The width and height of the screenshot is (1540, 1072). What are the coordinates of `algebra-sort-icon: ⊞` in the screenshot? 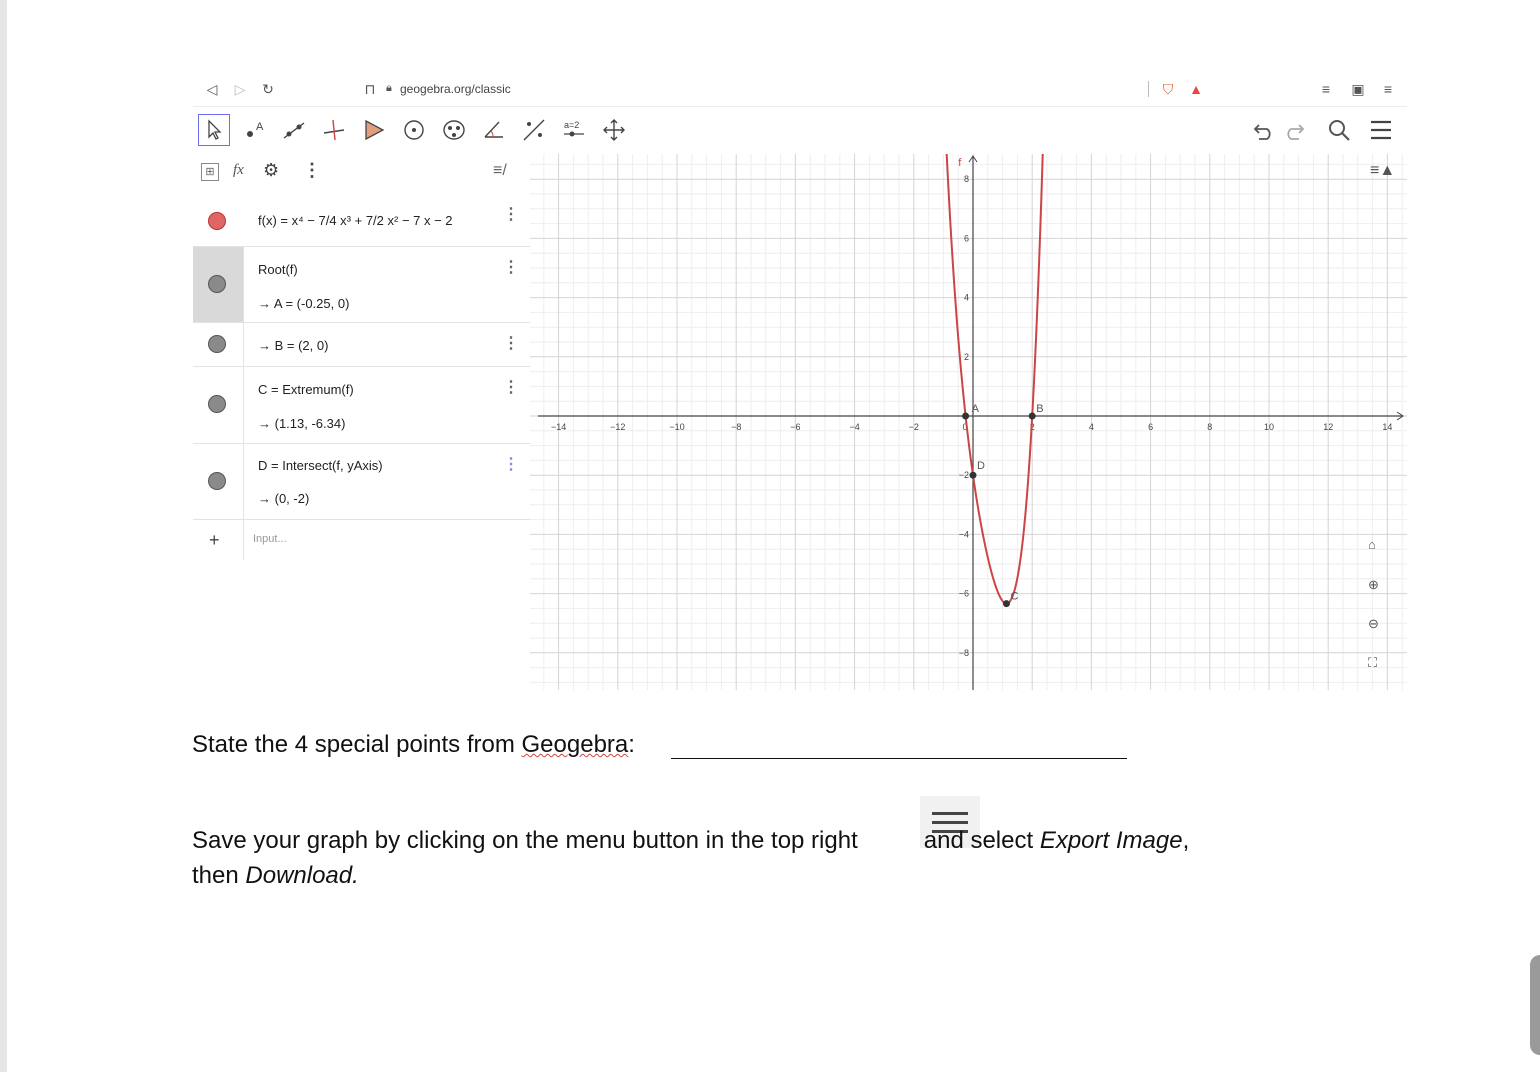 It's located at (210, 172).